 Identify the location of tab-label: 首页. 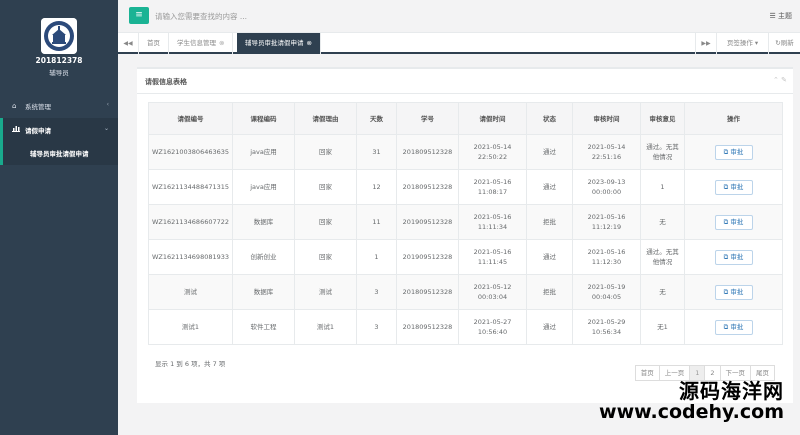
(153, 43).